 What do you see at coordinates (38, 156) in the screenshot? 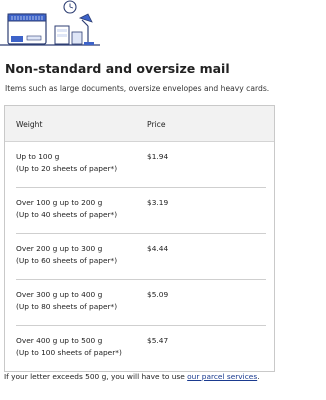
I see `weight-cell: Up to 100 g` at bounding box center [38, 156].